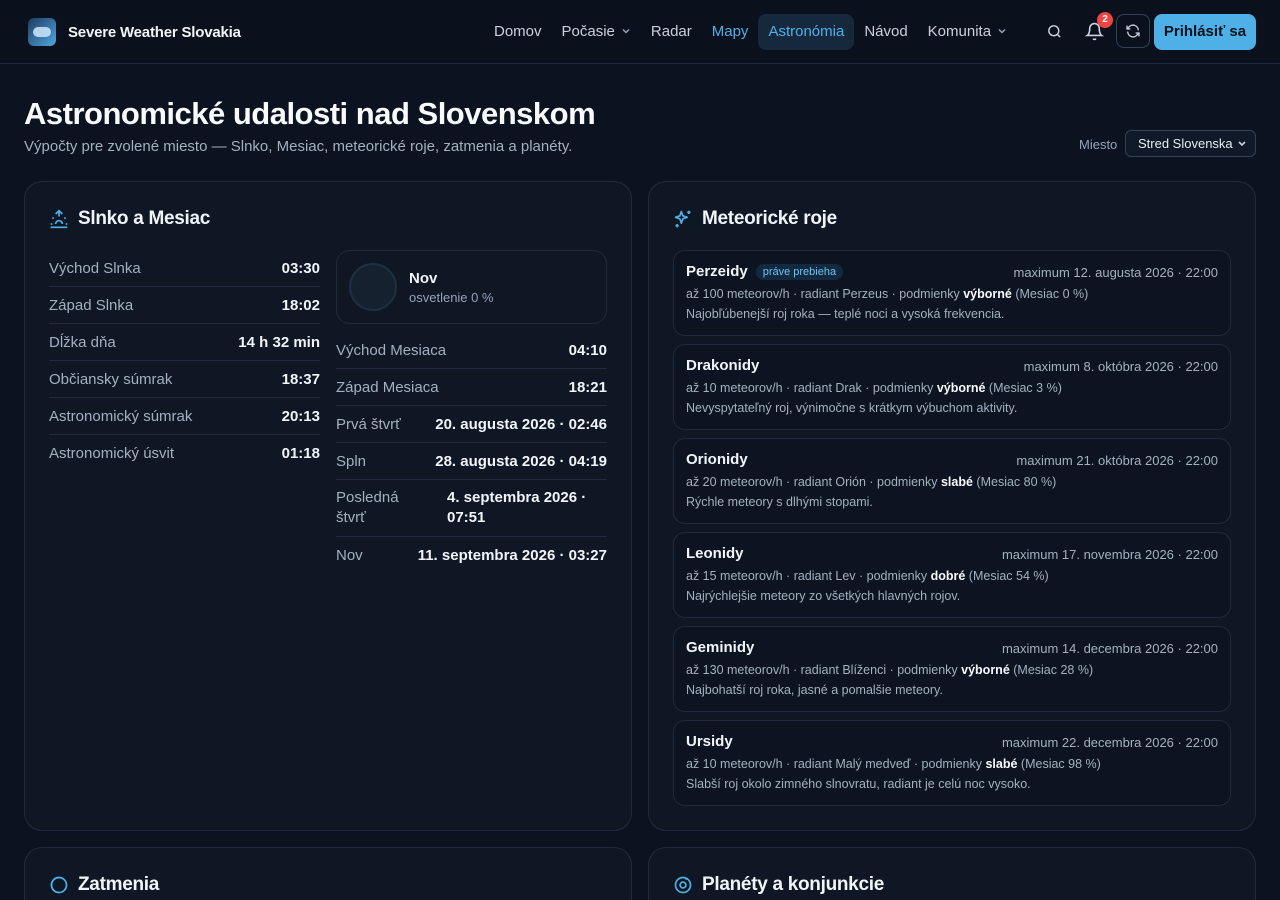 The image size is (1280, 900). I want to click on card-title-text: Meteorické roje, so click(769, 218).